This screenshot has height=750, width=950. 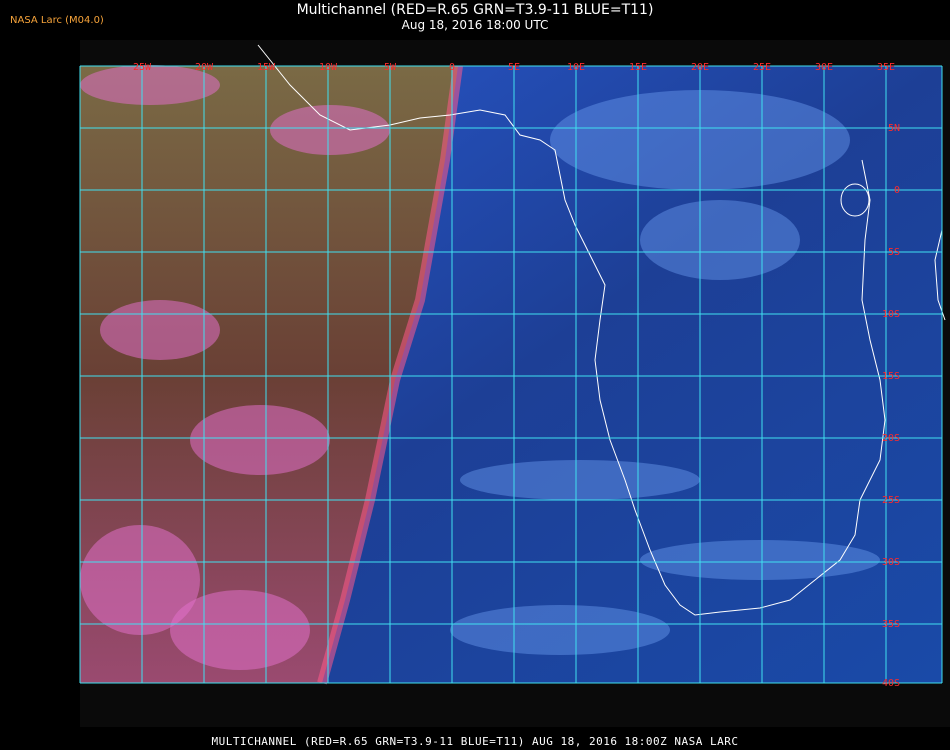 What do you see at coordinates (897, 190) in the screenshot?
I see `latitude-label: 0` at bounding box center [897, 190].